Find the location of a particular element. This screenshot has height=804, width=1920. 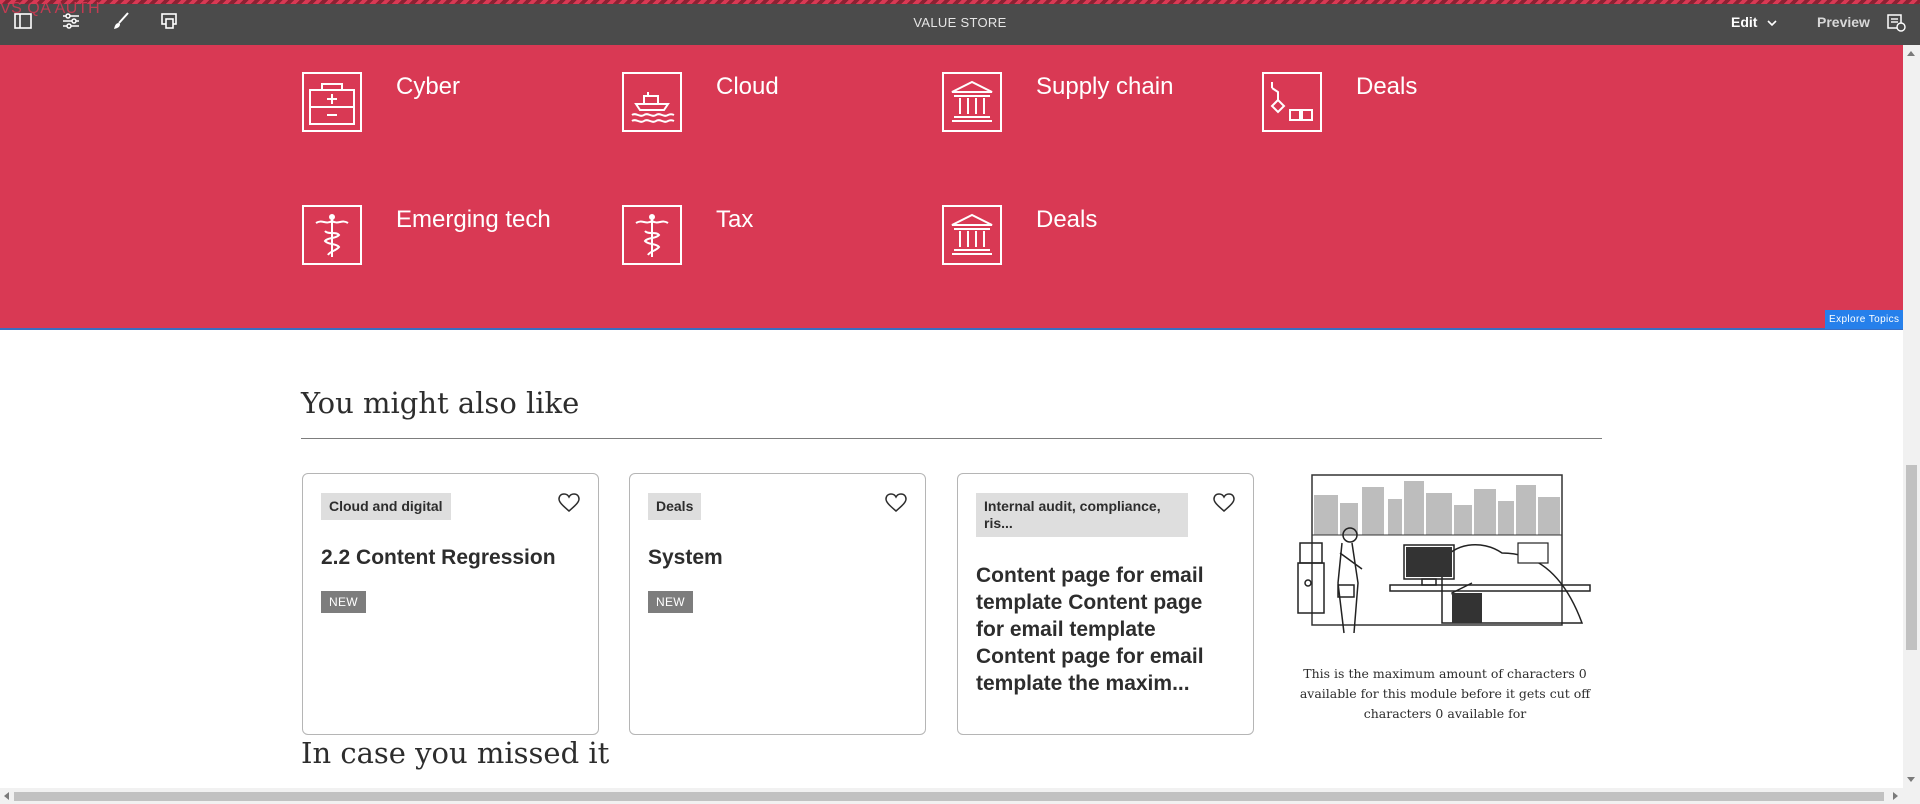

topic-cloud: Cloud is located at coordinates (772, 107).